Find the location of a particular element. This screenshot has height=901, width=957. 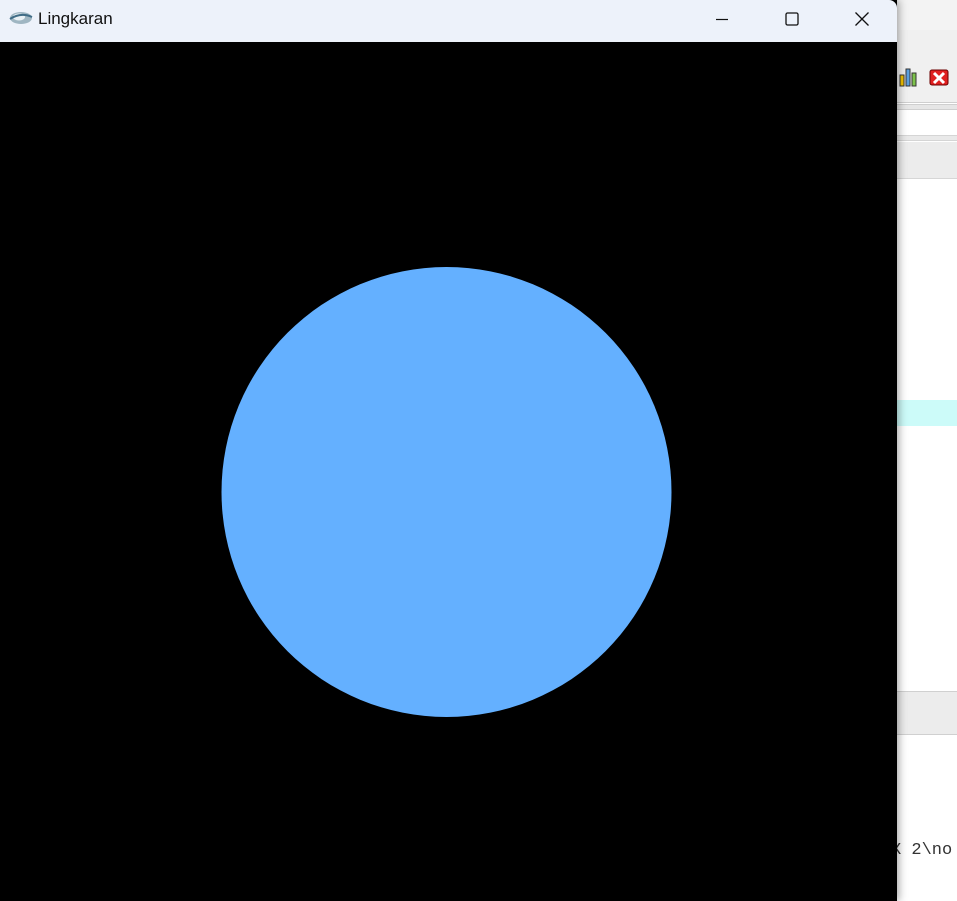

ide-toolbar is located at coordinates (927, 66).